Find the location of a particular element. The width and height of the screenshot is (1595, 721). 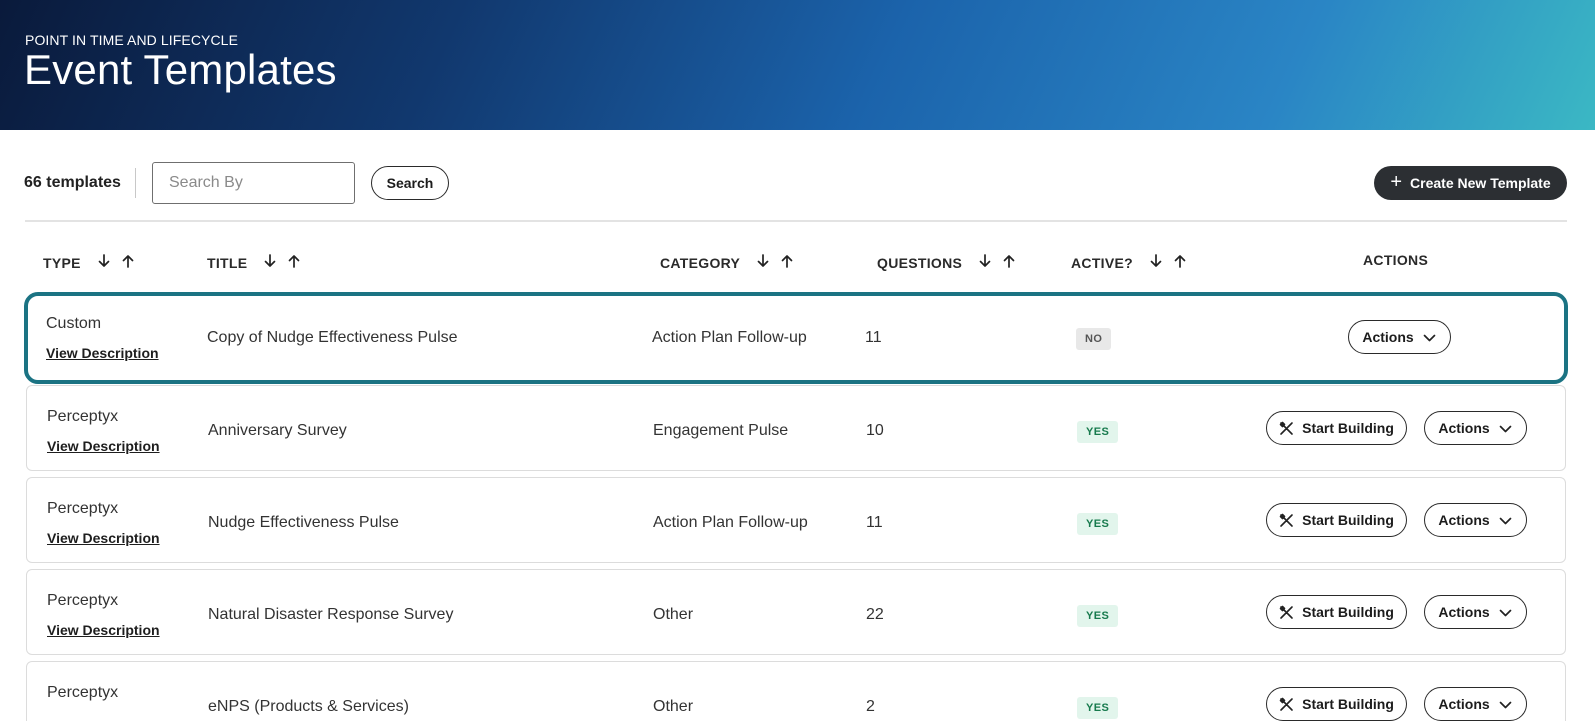

column-header-type: TYPE is located at coordinates (90, 262).